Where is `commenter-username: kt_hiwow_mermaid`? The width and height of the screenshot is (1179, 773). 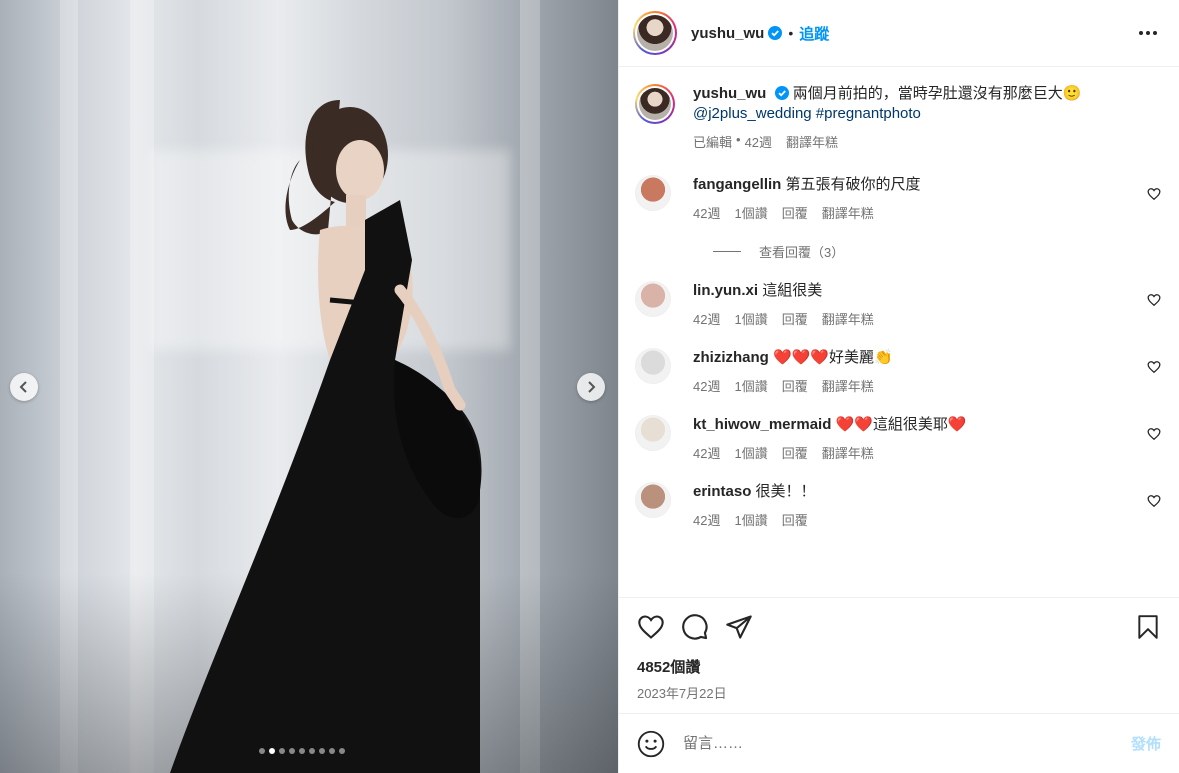
commenter-username: kt_hiwow_mermaid is located at coordinates (762, 424).